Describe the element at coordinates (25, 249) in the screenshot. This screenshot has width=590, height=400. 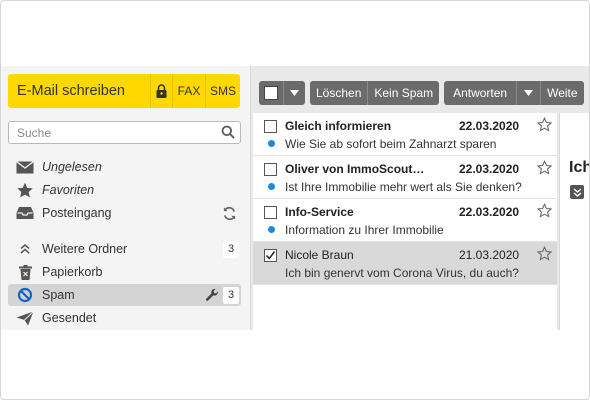
I see `chevron-up-icon` at that location.